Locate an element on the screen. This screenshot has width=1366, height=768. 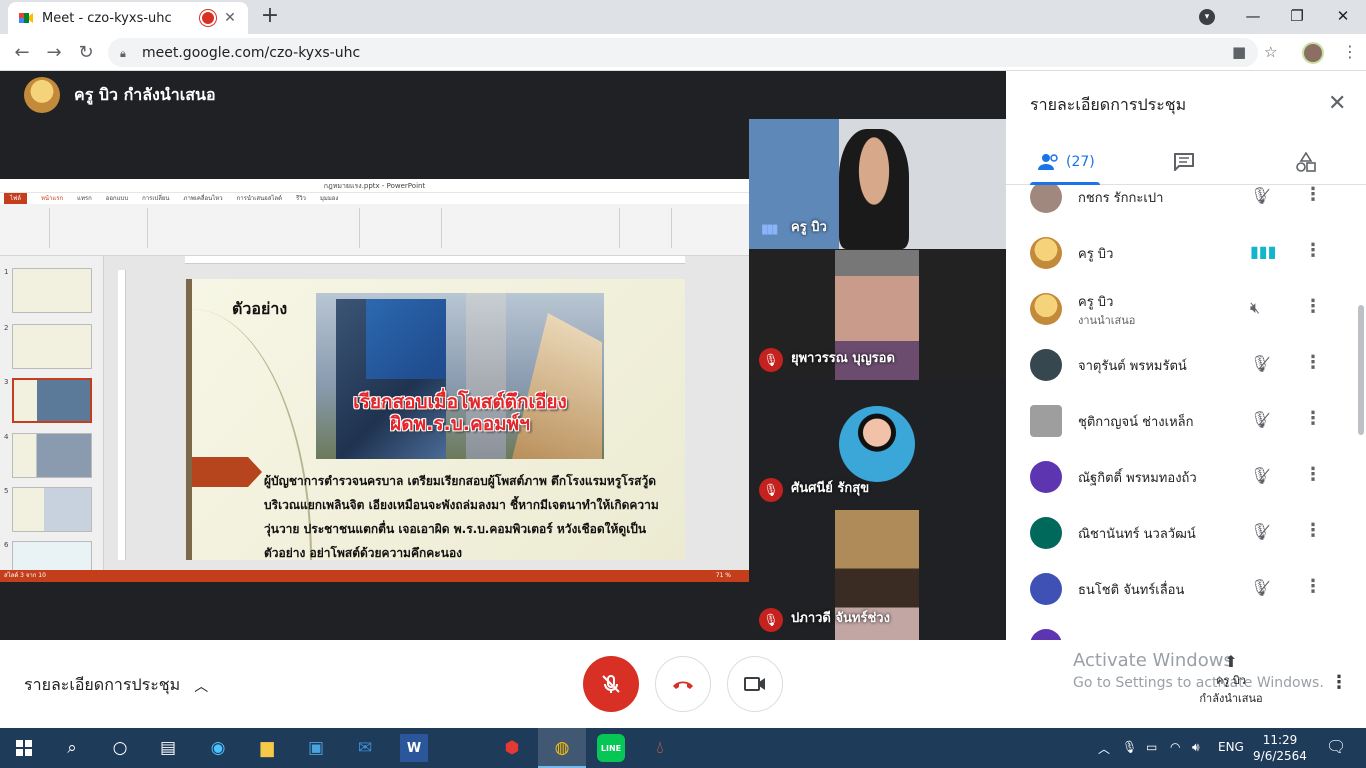
url-input: 🔒︎ meet.google.com/czo-kyxs-uhc is located at coordinates (683, 52).